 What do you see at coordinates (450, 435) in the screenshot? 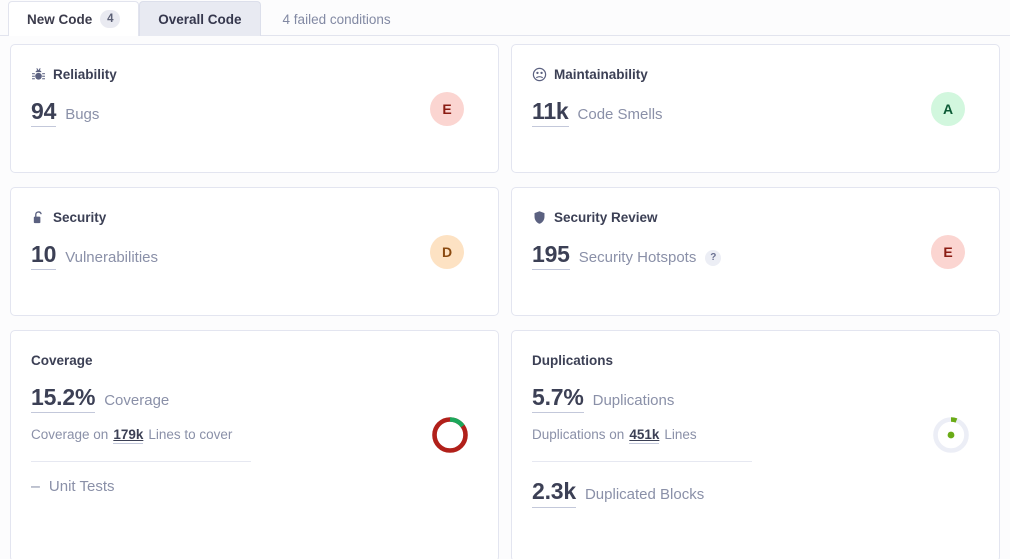
I see `coverage-donut-chart` at bounding box center [450, 435].